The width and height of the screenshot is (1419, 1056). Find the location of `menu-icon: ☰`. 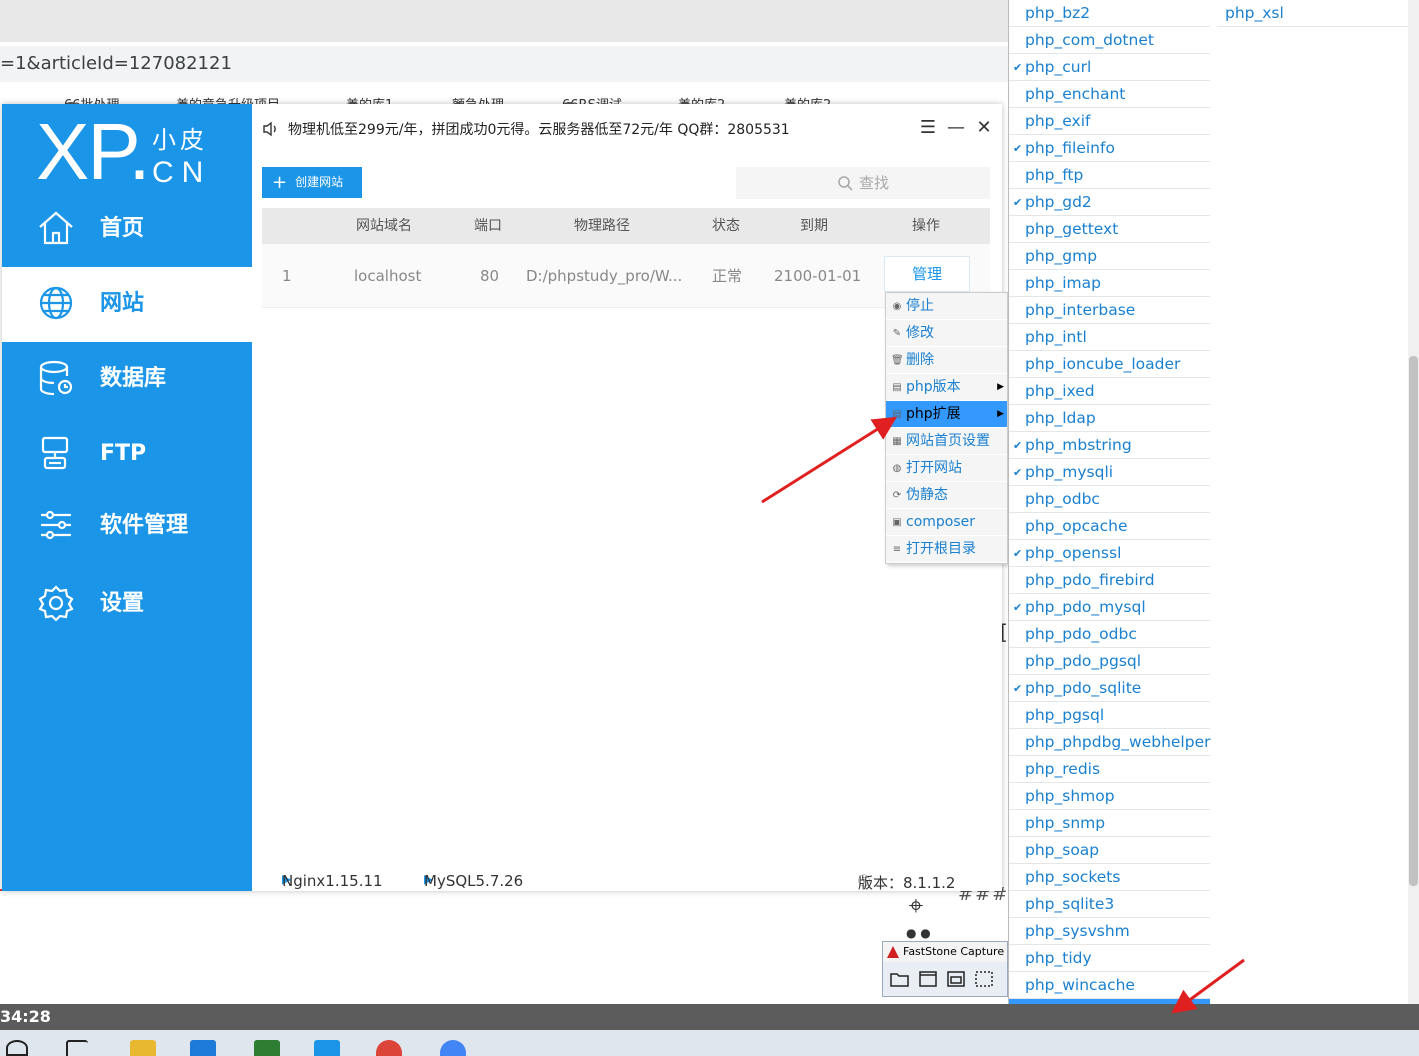

menu-icon: ☰ is located at coordinates (928, 128).